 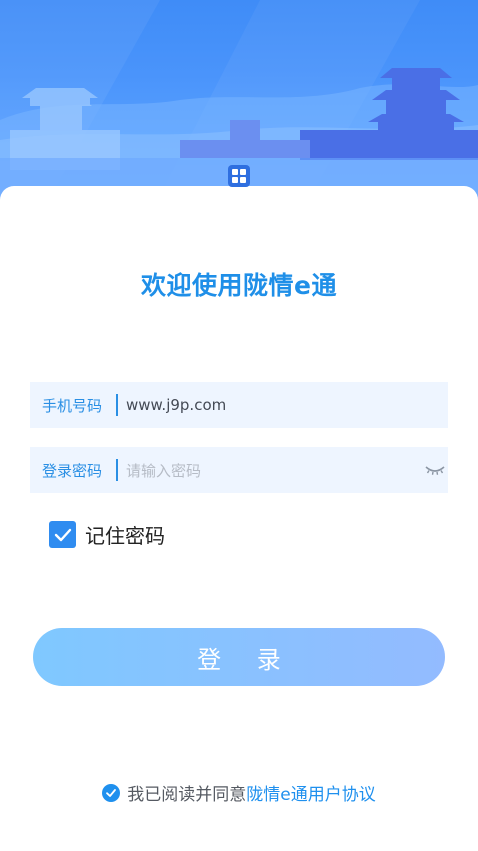 What do you see at coordinates (239, 285) in the screenshot?
I see `welcome-title: 欢迎使用陇情e通` at bounding box center [239, 285].